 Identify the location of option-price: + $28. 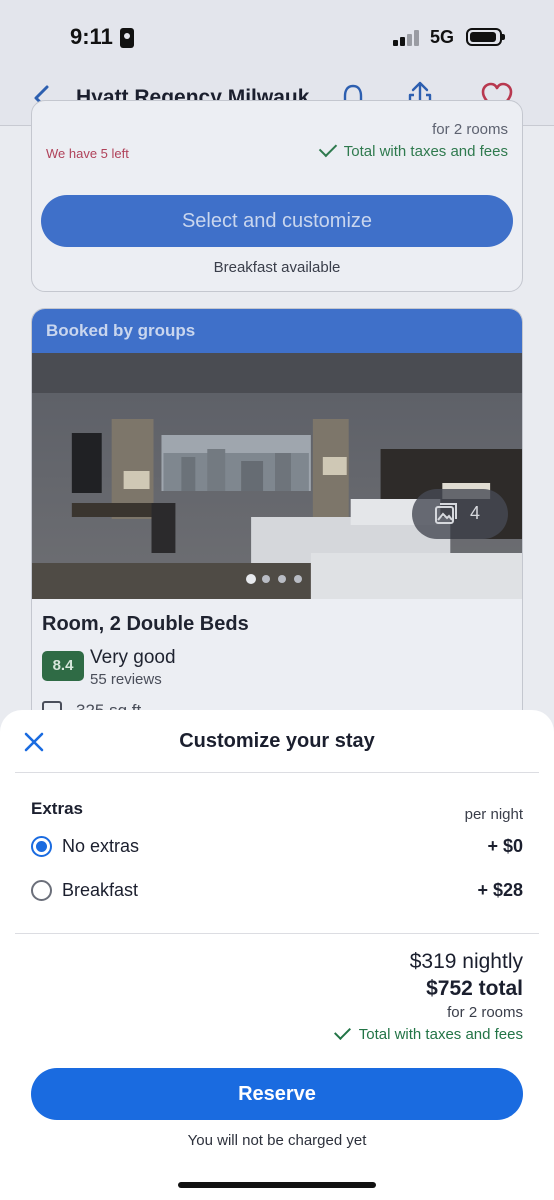
(500, 890).